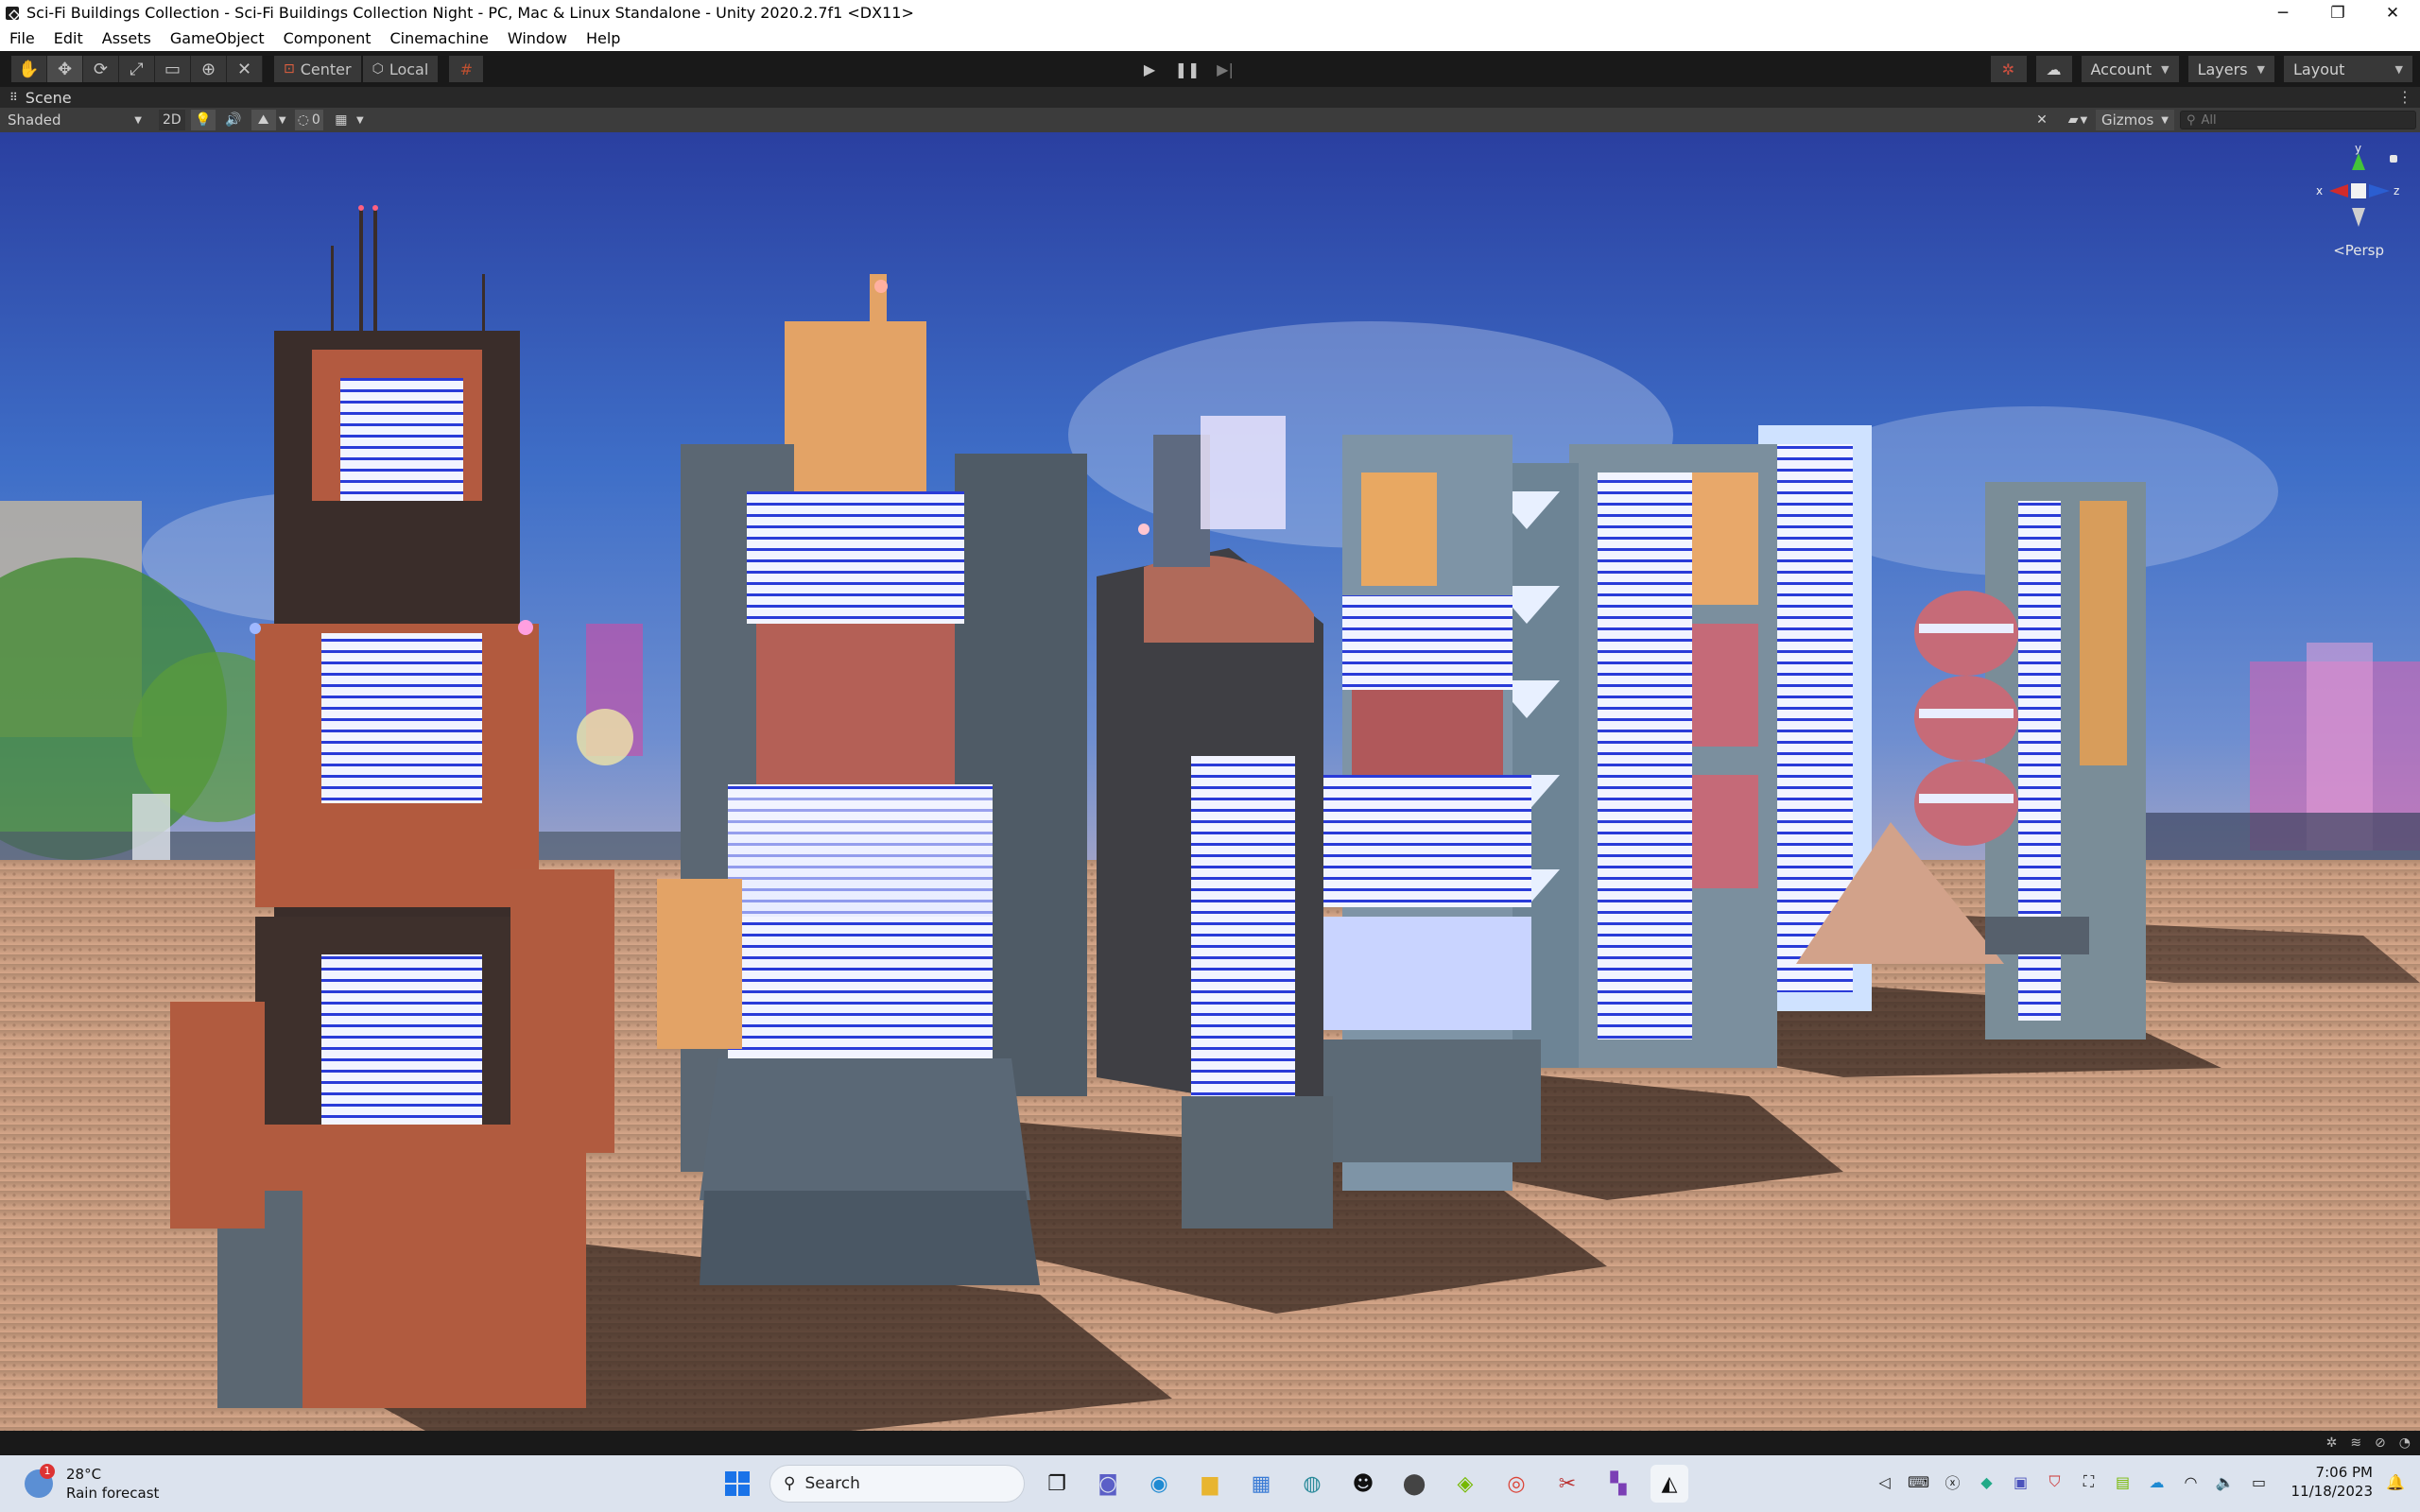 This screenshot has width=2420, height=1512. I want to click on layers-dropdown: Layers ▼, so click(2231, 69).